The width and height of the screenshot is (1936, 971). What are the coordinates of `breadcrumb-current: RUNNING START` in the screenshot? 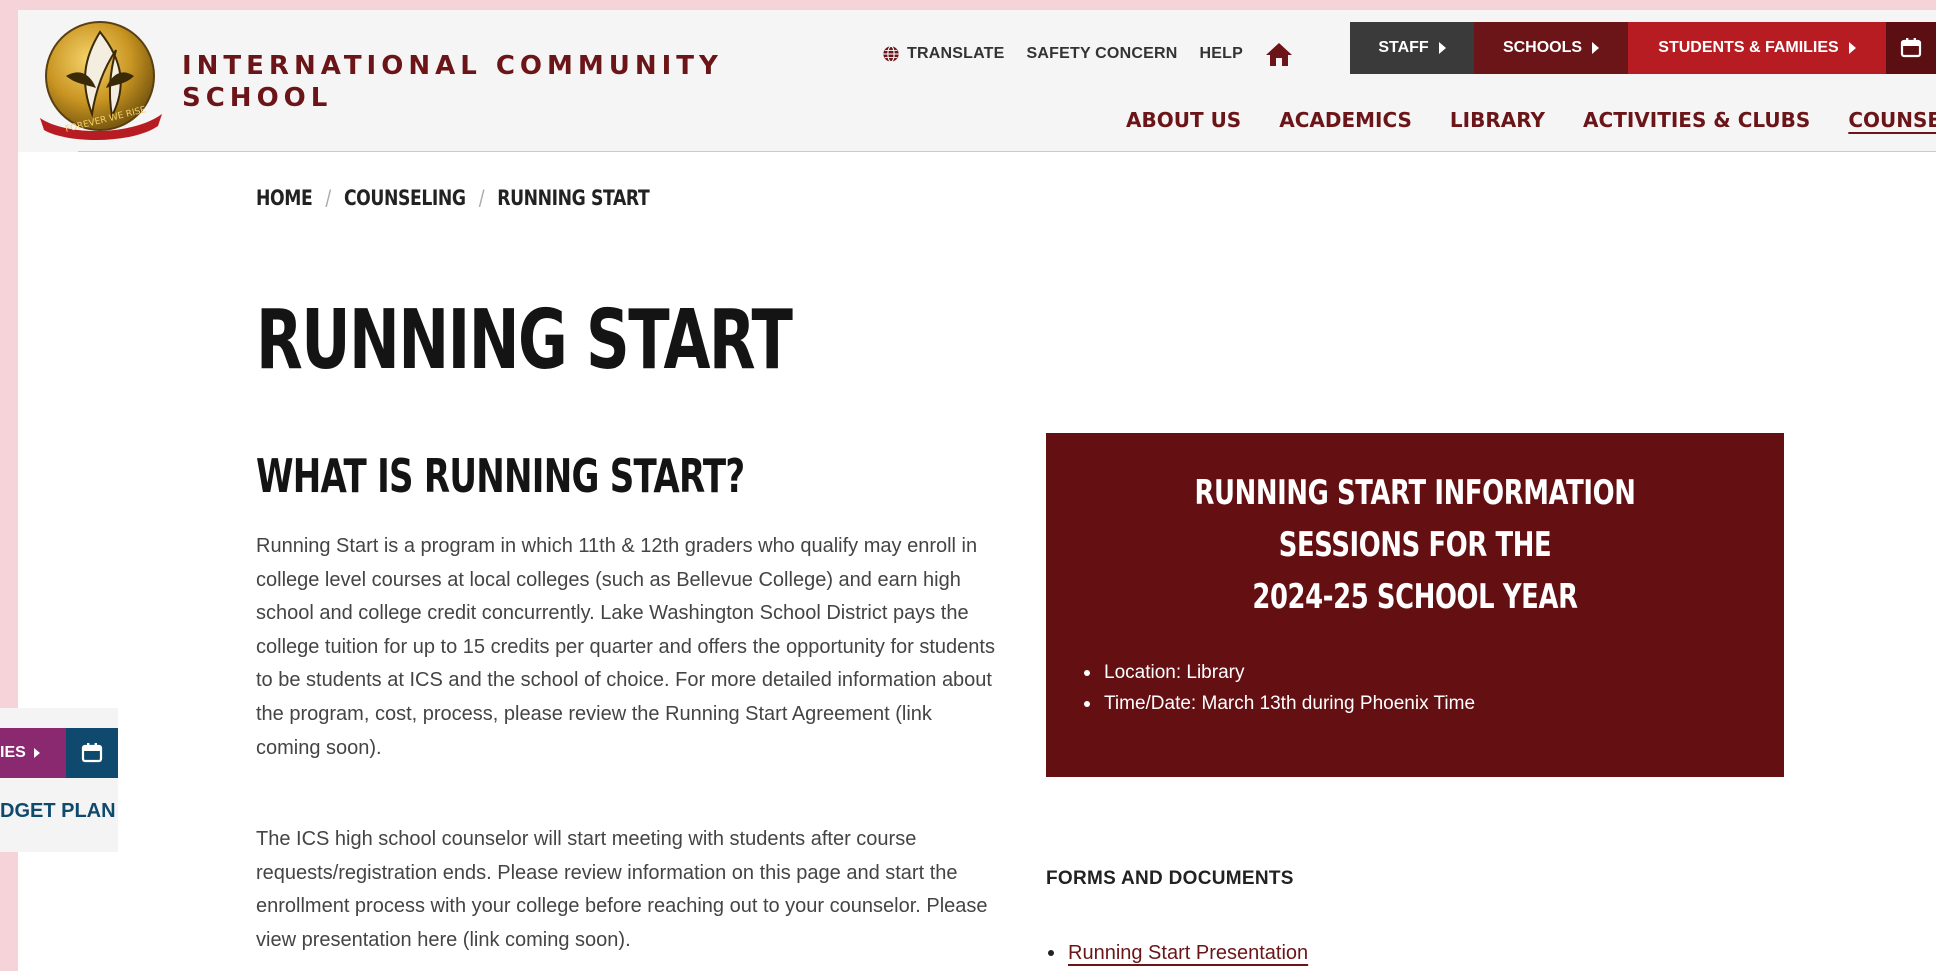 It's located at (573, 198).